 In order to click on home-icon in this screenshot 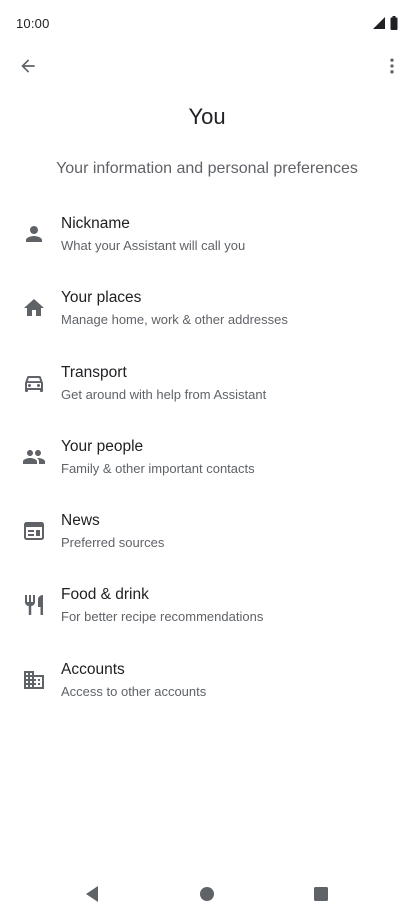, I will do `click(34, 308)`.